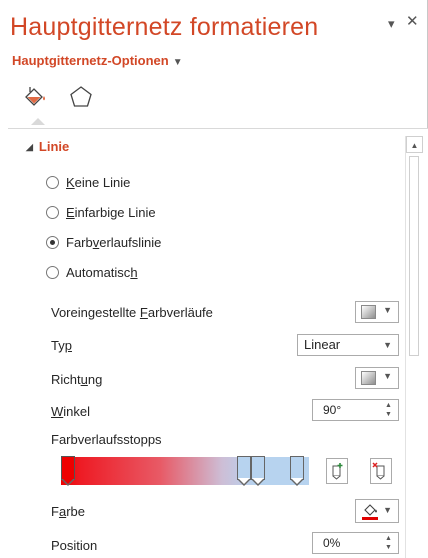 The image size is (428, 558). I want to click on close-icon: ✕, so click(412, 21).